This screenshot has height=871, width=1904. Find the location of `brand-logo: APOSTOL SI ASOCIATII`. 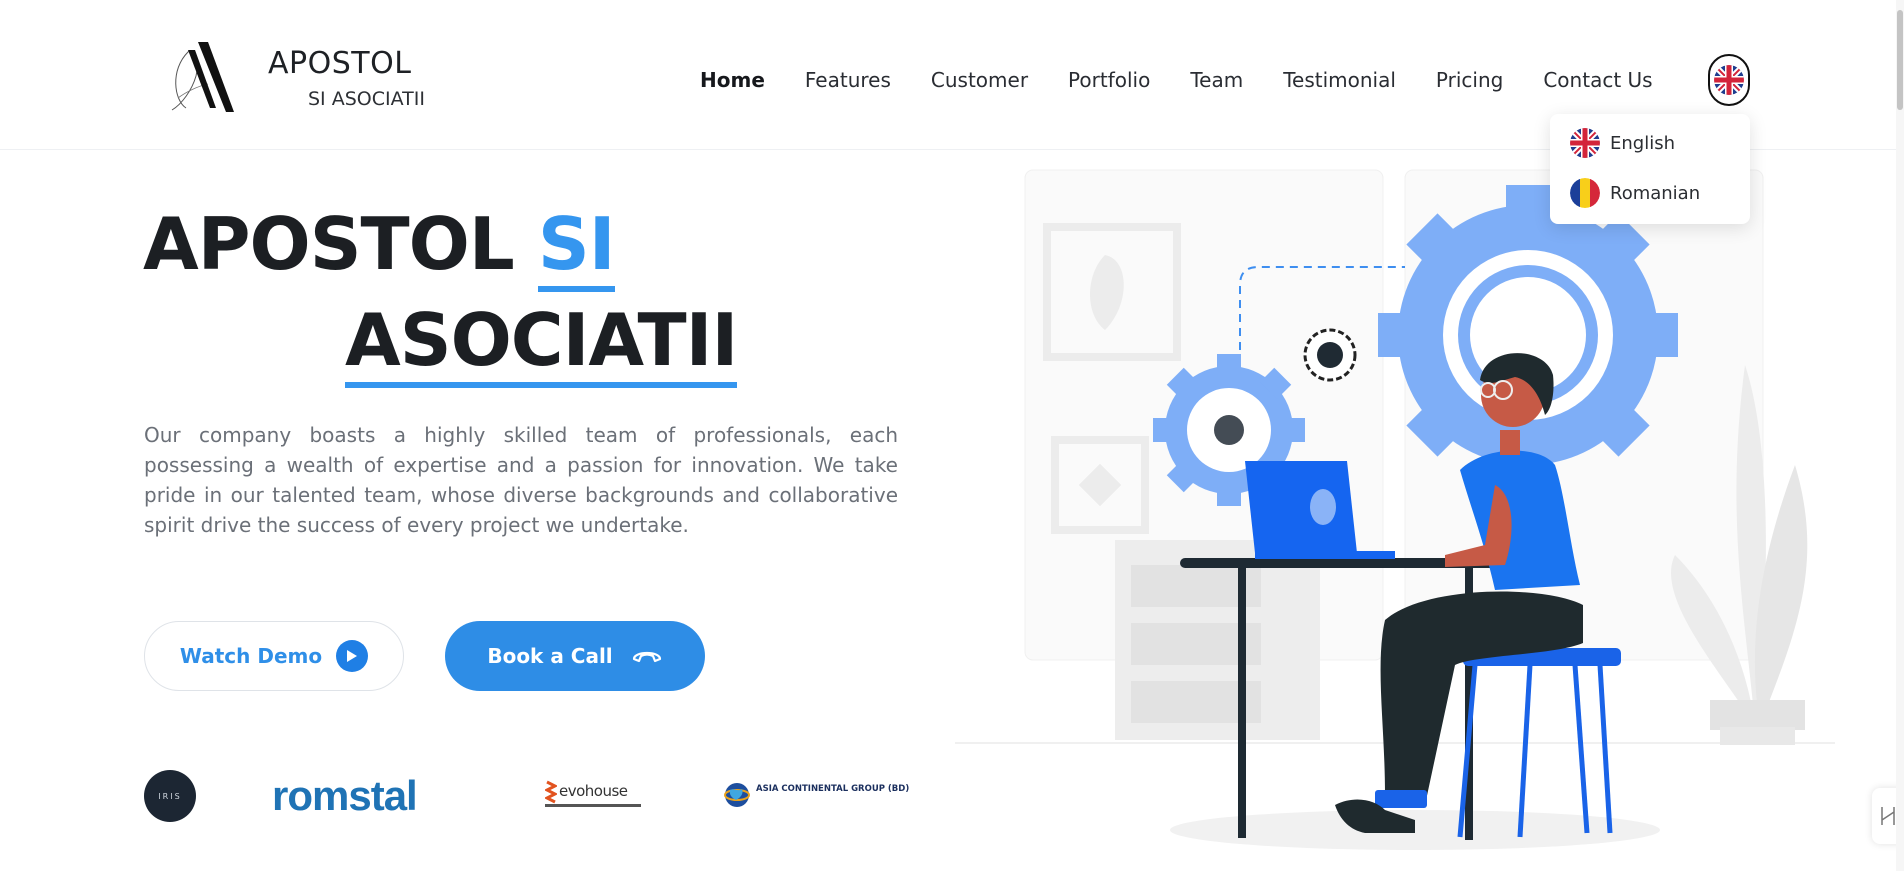

brand-logo: APOSTOL SI ASOCIATII is located at coordinates (313, 80).